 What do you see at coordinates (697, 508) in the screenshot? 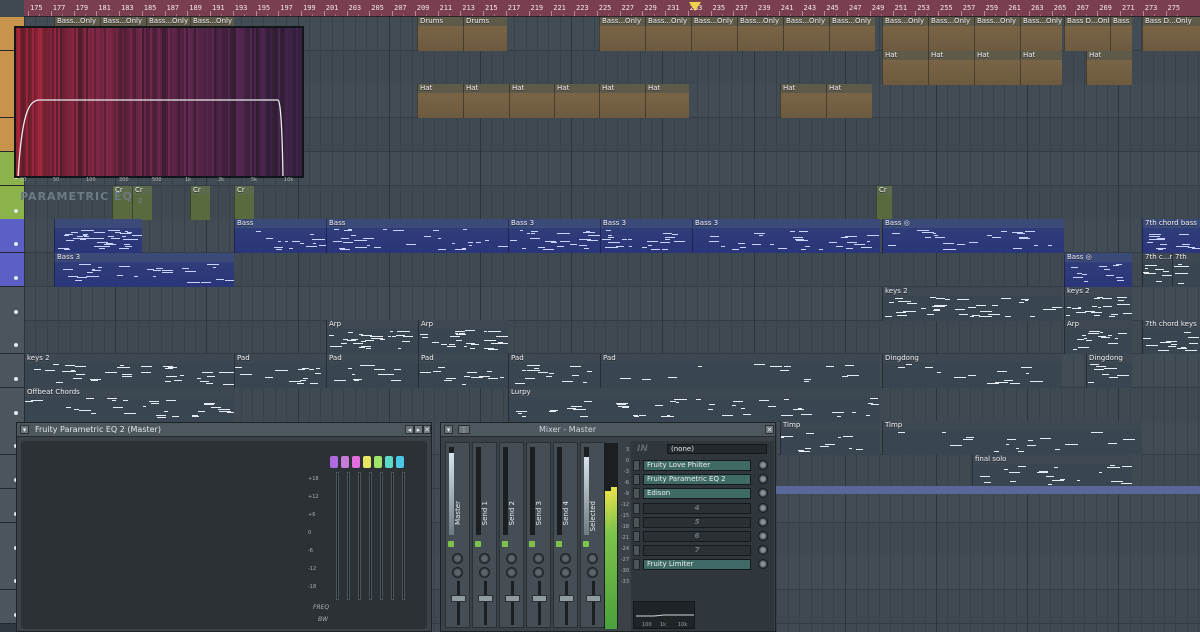
I see `fx-slot: 4` at bounding box center [697, 508].